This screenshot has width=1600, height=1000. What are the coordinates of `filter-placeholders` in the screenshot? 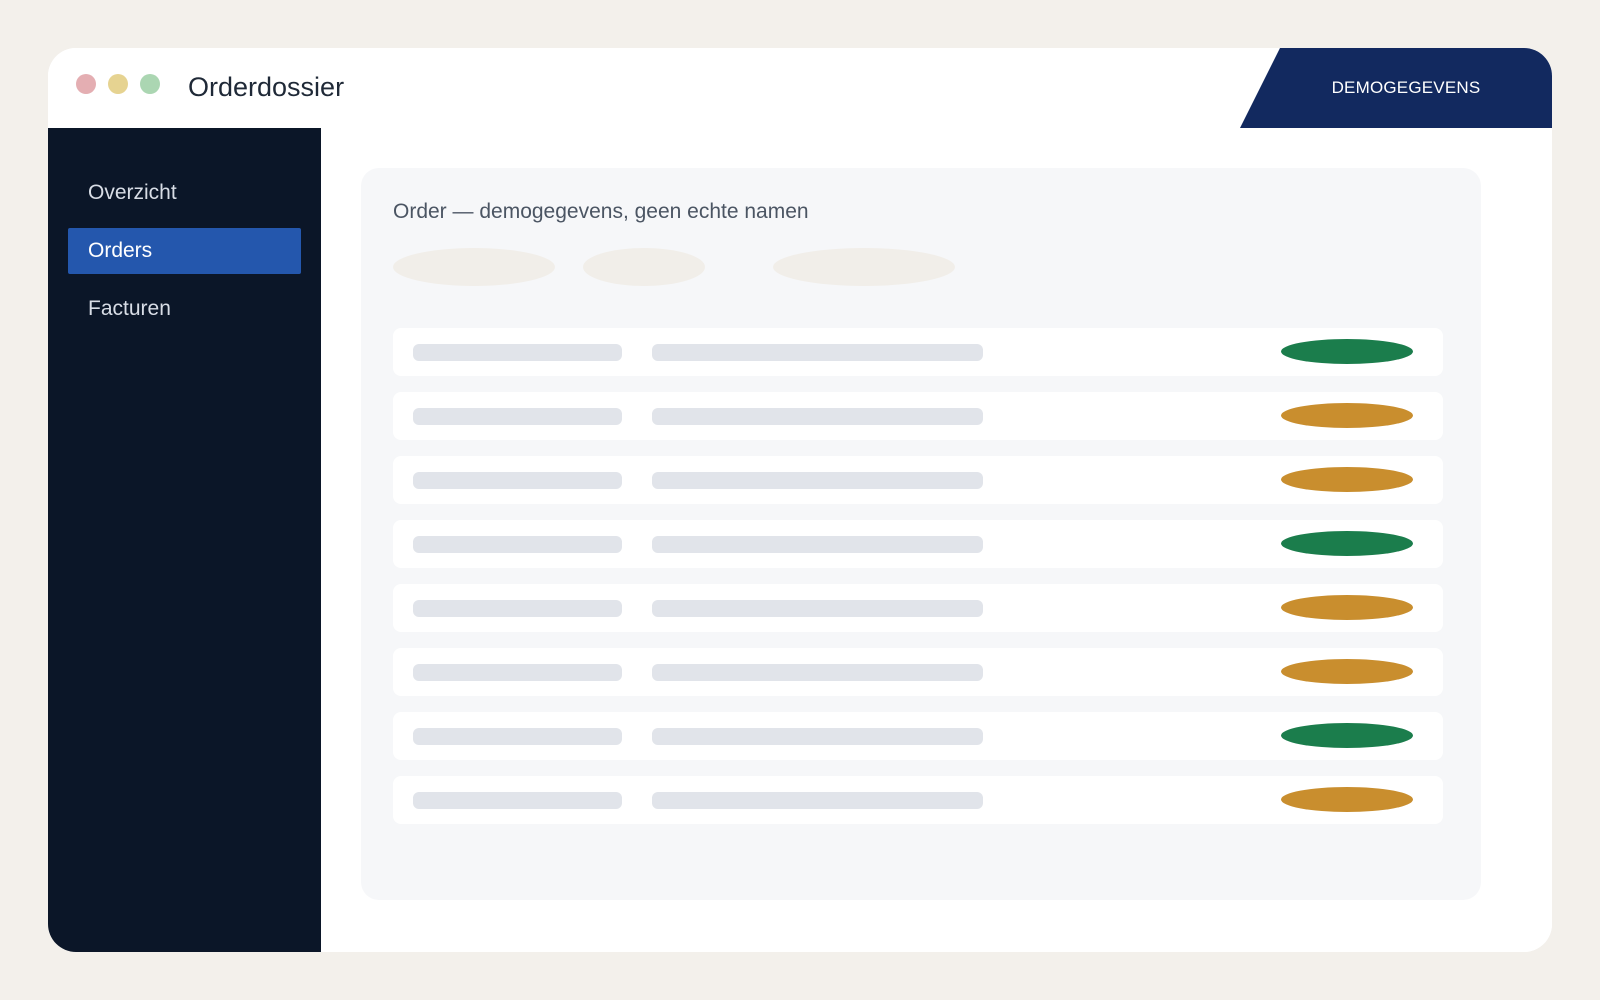 It's located at (693, 268).